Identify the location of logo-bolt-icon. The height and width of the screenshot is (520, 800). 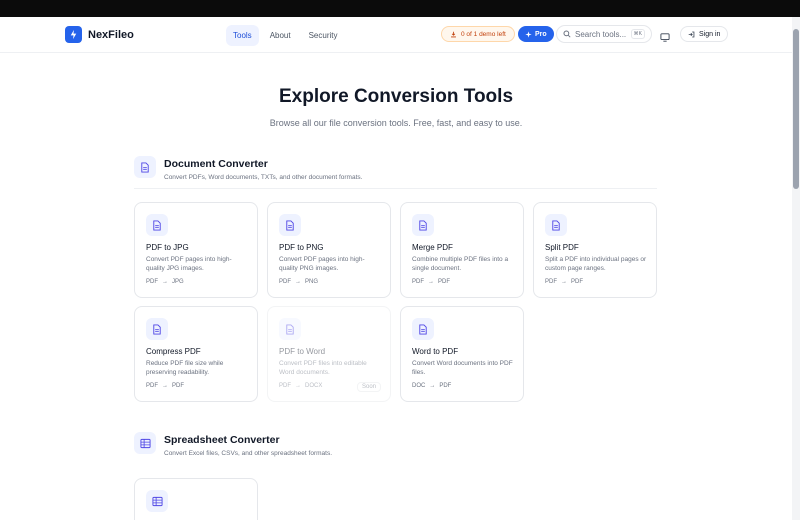
(73, 34).